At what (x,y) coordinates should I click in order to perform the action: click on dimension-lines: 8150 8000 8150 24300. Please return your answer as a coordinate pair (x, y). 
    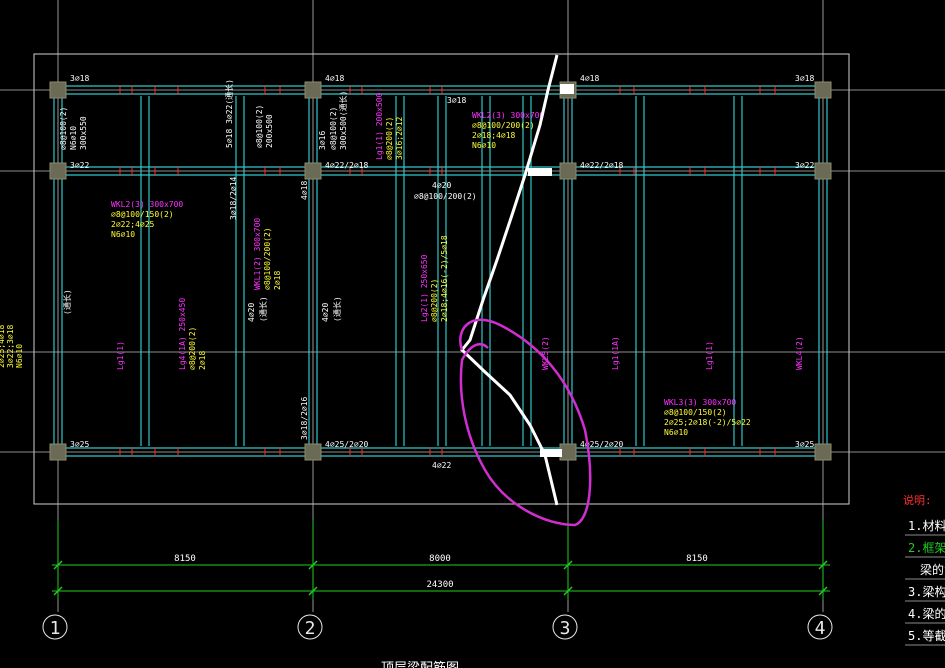
    Looking at the image, I should click on (441, 560).